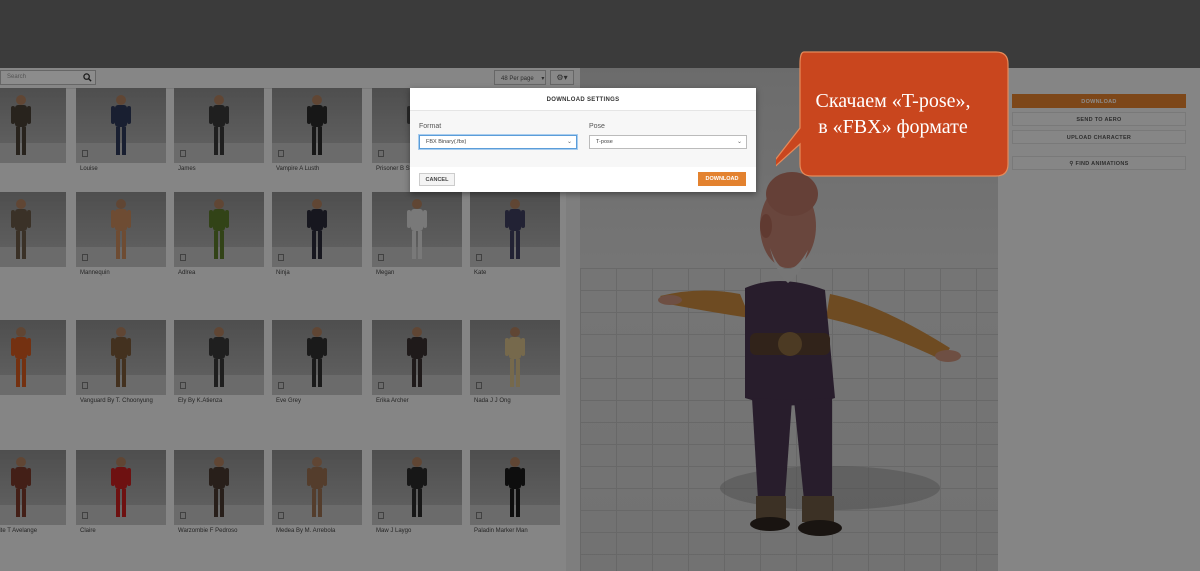  What do you see at coordinates (430, 126) in the screenshot?
I see `format-label: Format` at bounding box center [430, 126].